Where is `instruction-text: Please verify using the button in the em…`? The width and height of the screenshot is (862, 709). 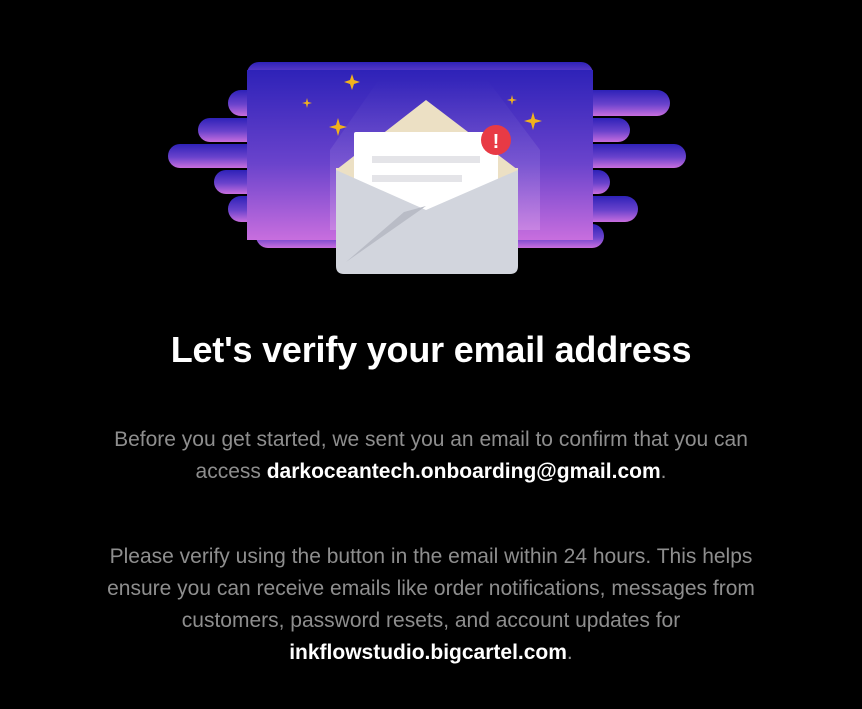 instruction-text: Please verify using the button in the em… is located at coordinates (431, 588).